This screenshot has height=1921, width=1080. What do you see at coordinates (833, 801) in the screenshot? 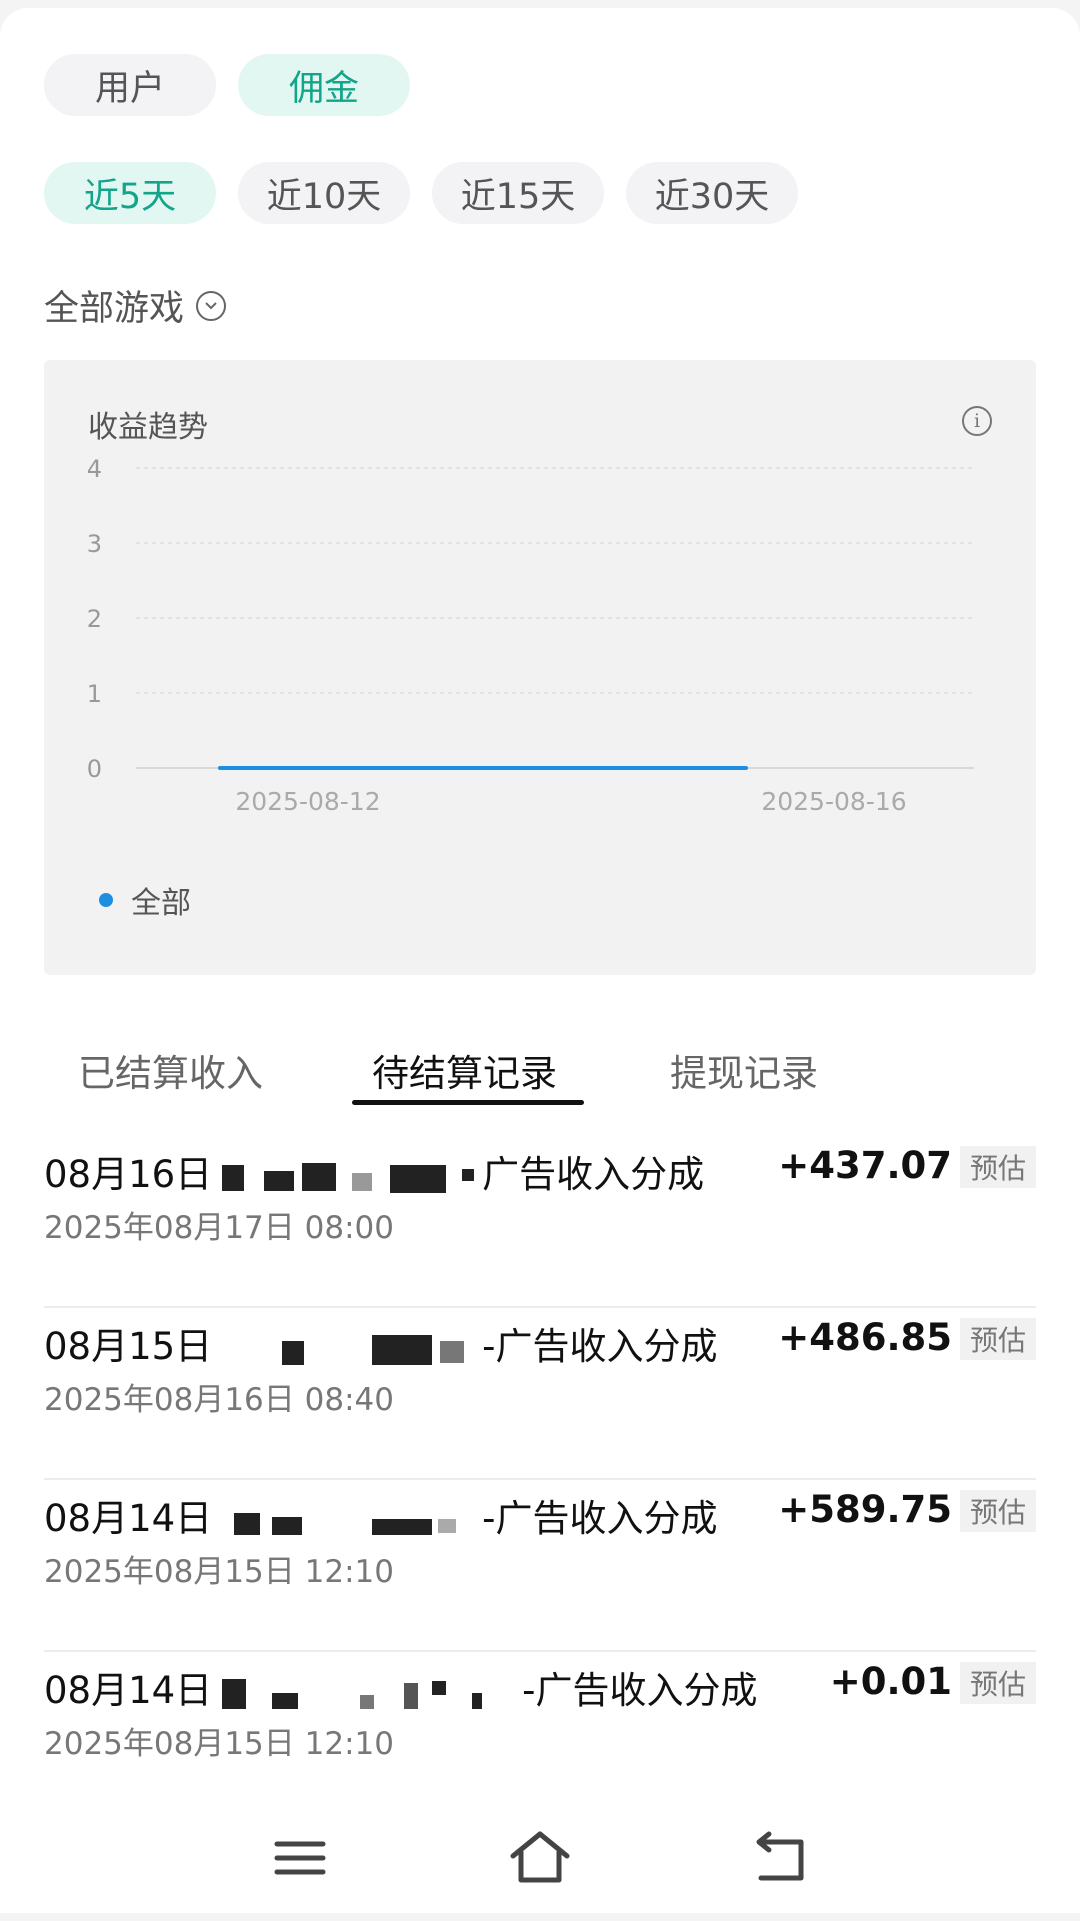
I see `x-tick-label: 2025-08-16` at bounding box center [833, 801].